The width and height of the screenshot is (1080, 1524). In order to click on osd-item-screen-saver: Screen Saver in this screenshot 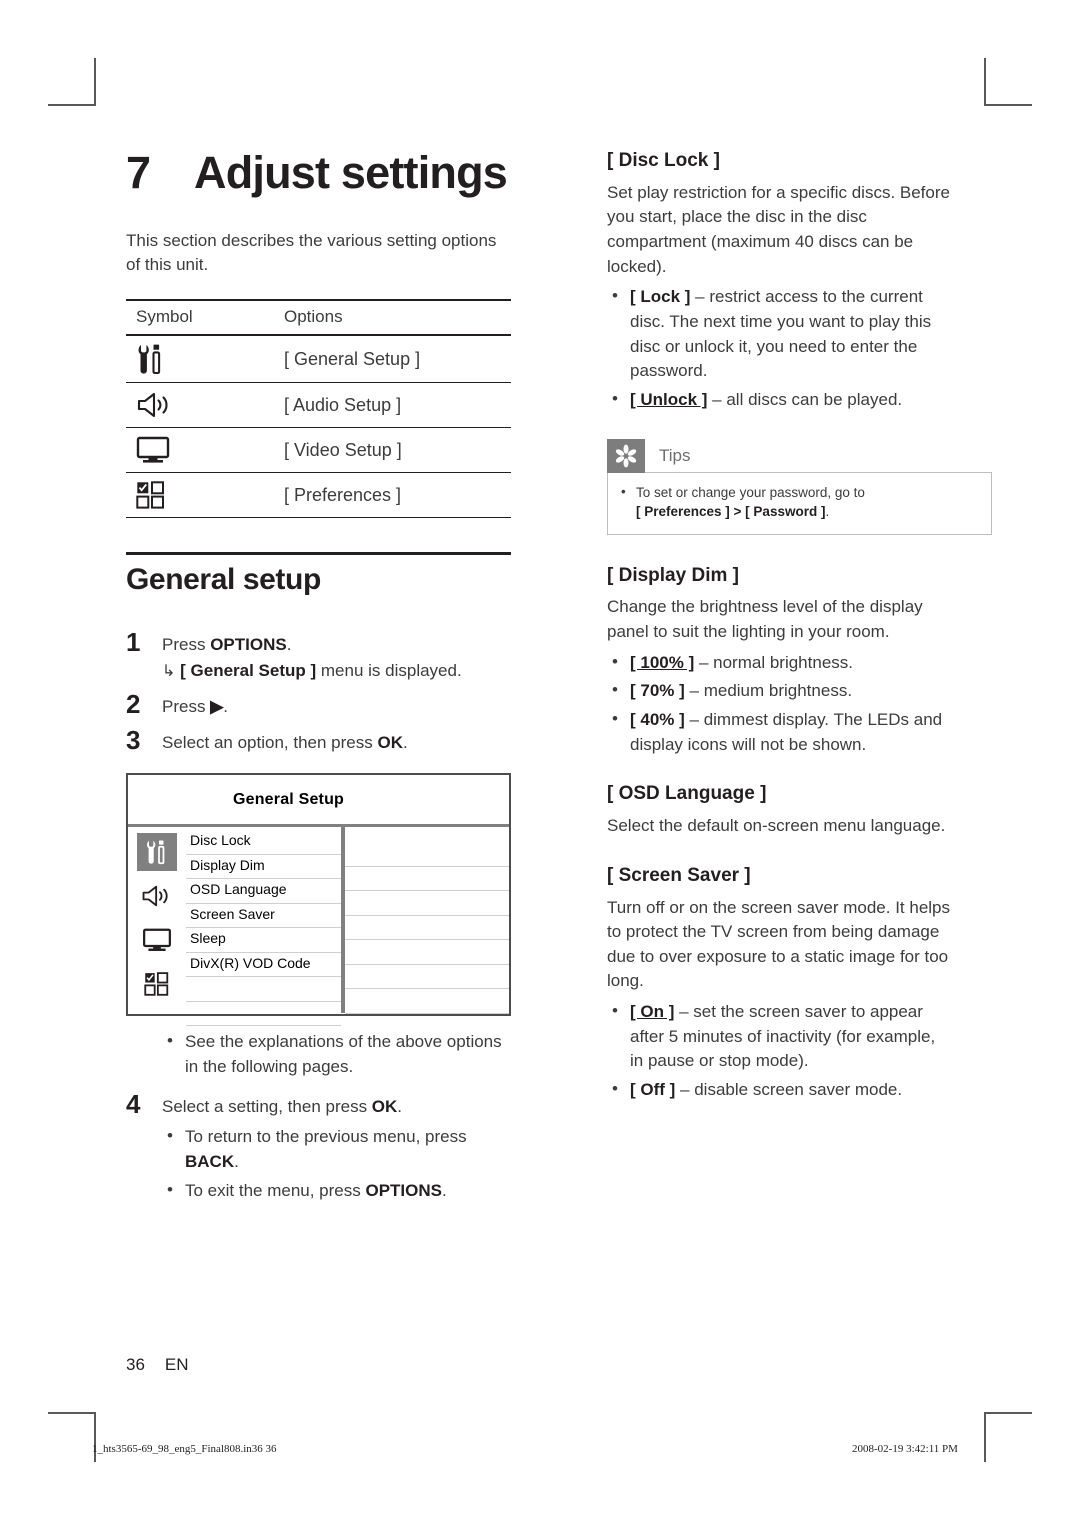, I will do `click(263, 916)`.